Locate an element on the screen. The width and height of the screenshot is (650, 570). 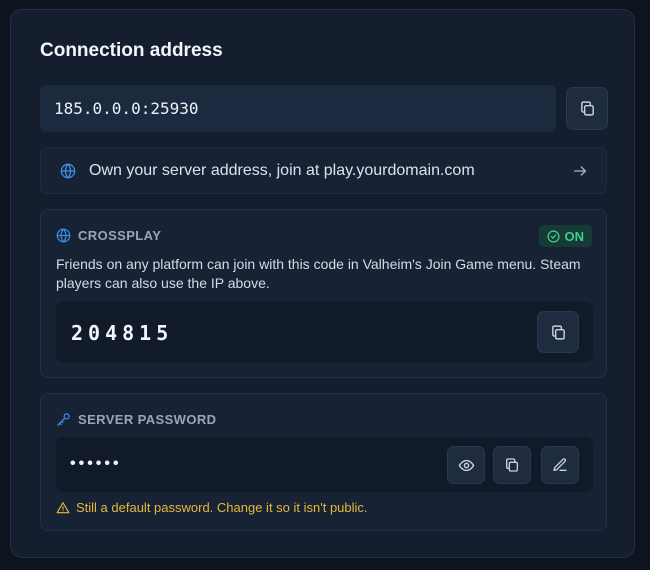
password-field: •••••• is located at coordinates (324, 464).